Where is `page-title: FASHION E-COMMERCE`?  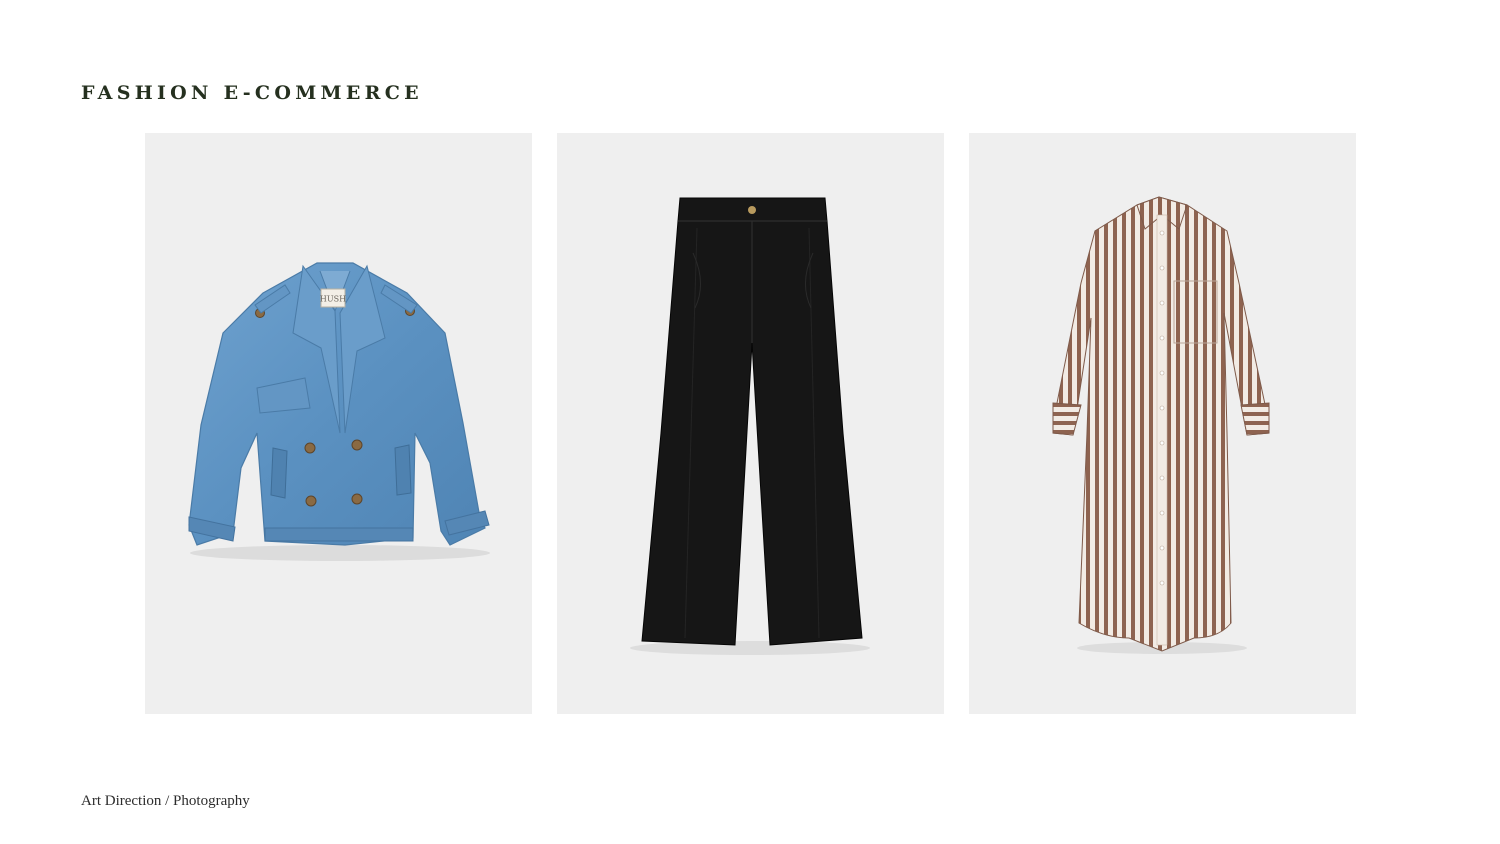 page-title: FASHION E-COMMERCE is located at coordinates (252, 93).